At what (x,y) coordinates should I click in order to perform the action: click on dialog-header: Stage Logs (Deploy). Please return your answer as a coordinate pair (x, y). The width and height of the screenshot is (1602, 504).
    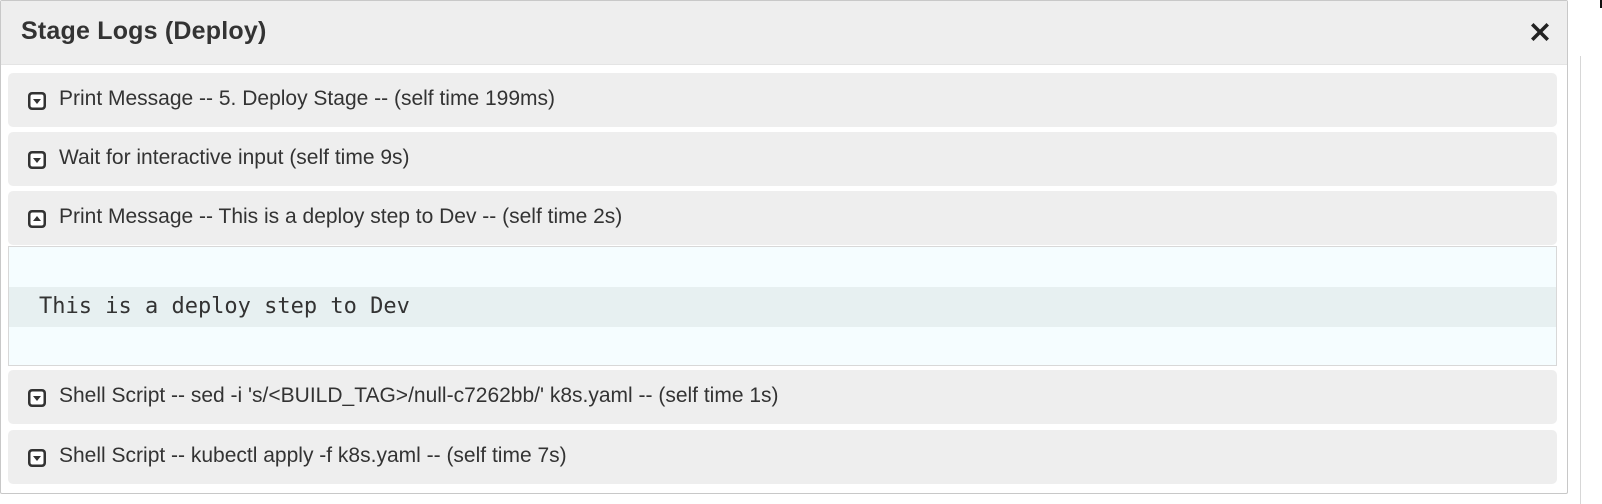
    Looking at the image, I should click on (784, 33).